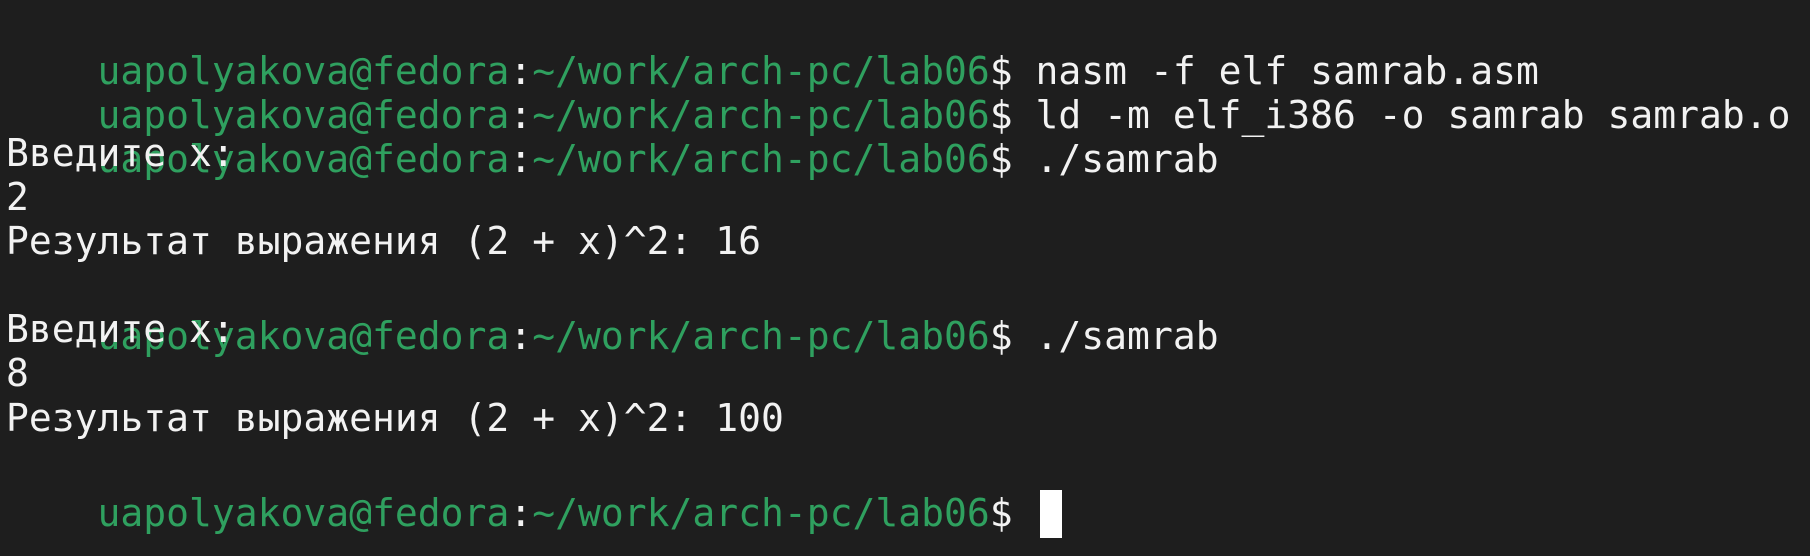 The width and height of the screenshot is (1810, 556). Describe the element at coordinates (1024, 513) in the screenshot. I see `command-input` at that location.